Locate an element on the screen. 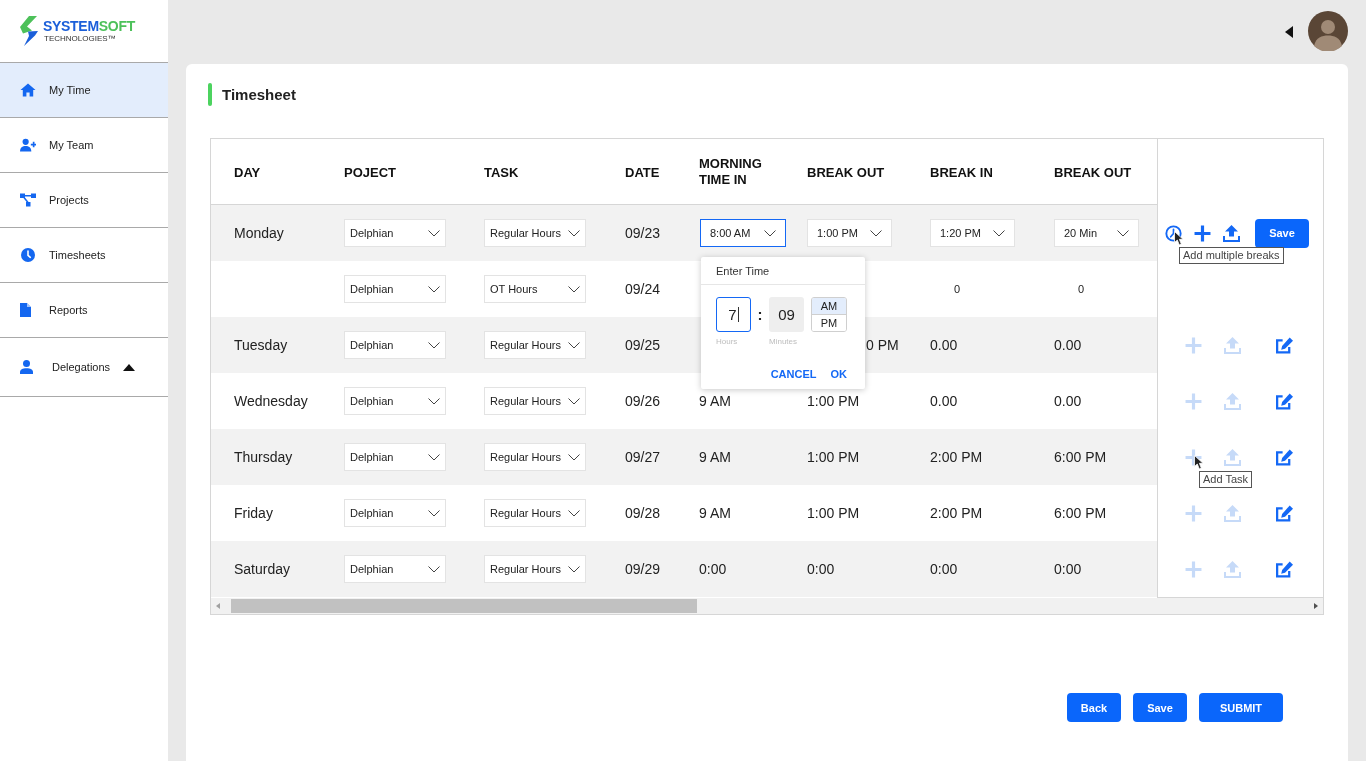 The width and height of the screenshot is (1366, 761). ok-button: OK is located at coordinates (838, 374).